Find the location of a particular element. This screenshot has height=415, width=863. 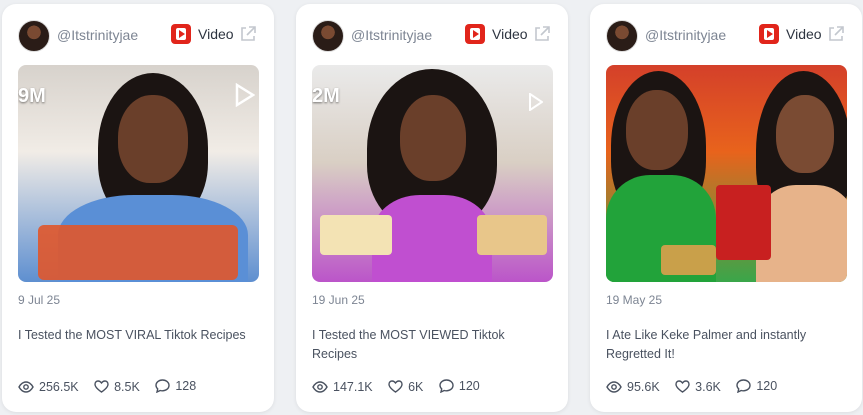

likes-count: 6K is located at coordinates (416, 386).